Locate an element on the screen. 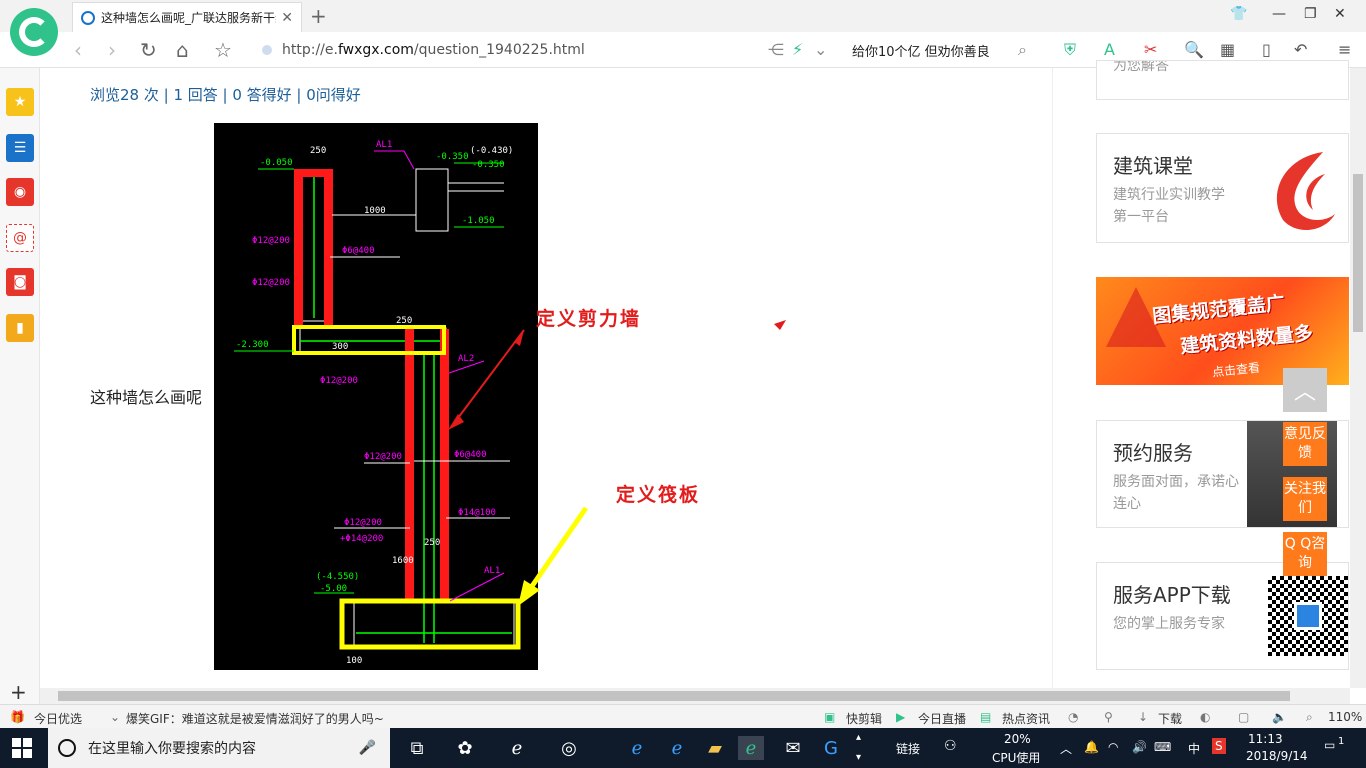 The height and width of the screenshot is (768, 1366). shield-icon: ⛨ is located at coordinates (1070, 50).